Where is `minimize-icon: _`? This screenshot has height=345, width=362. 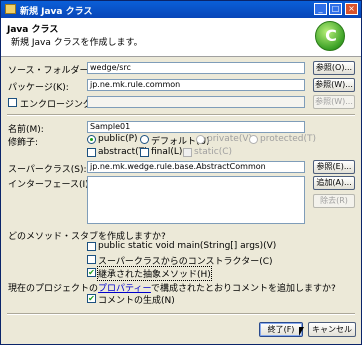
minimize-icon: _ is located at coordinates (320, 9).